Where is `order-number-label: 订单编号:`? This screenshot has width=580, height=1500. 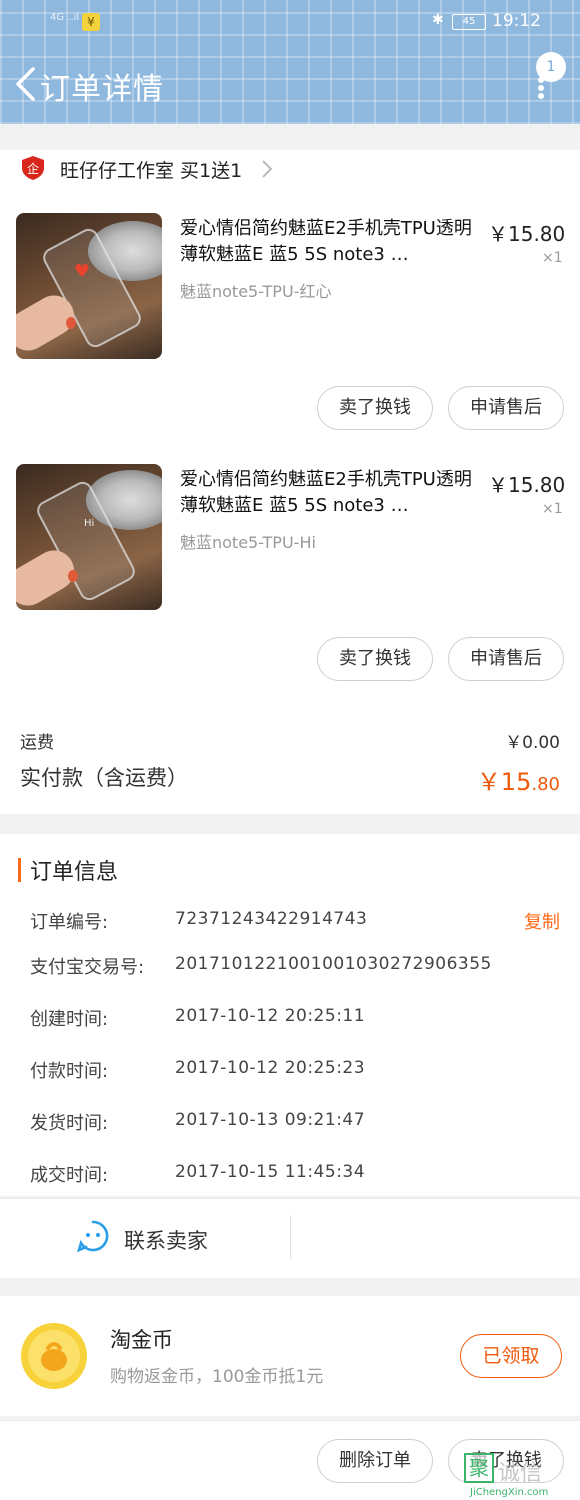
order-number-label: 订单编号: is located at coordinates (69, 922).